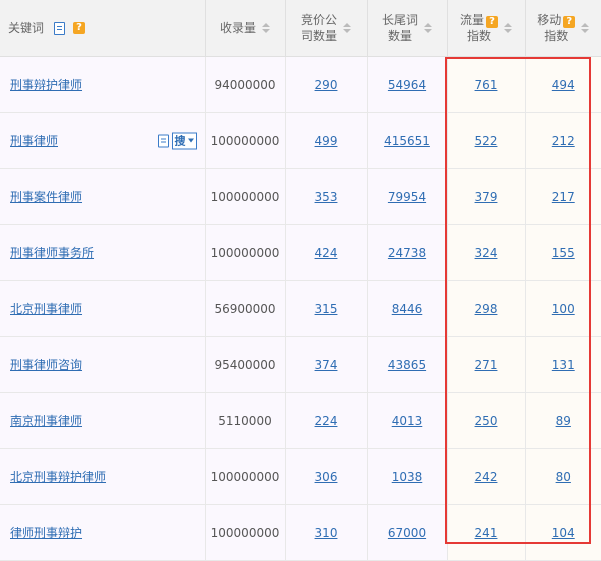 Image resolution: width=601 pixels, height=561 pixels. Describe the element at coordinates (407, 253) in the screenshot. I see `long-tail-link: 24738` at that location.